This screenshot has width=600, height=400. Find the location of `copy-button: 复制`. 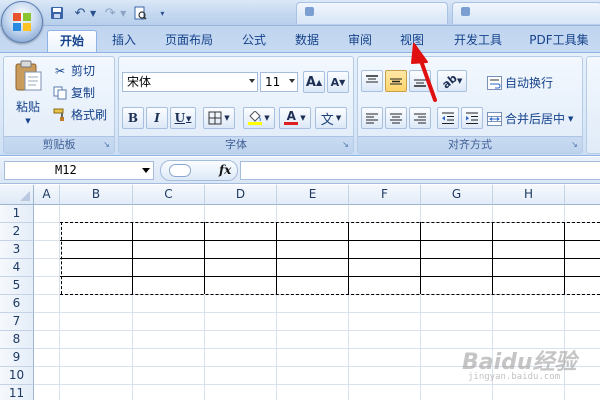

copy-button: 复制 is located at coordinates (73, 92).